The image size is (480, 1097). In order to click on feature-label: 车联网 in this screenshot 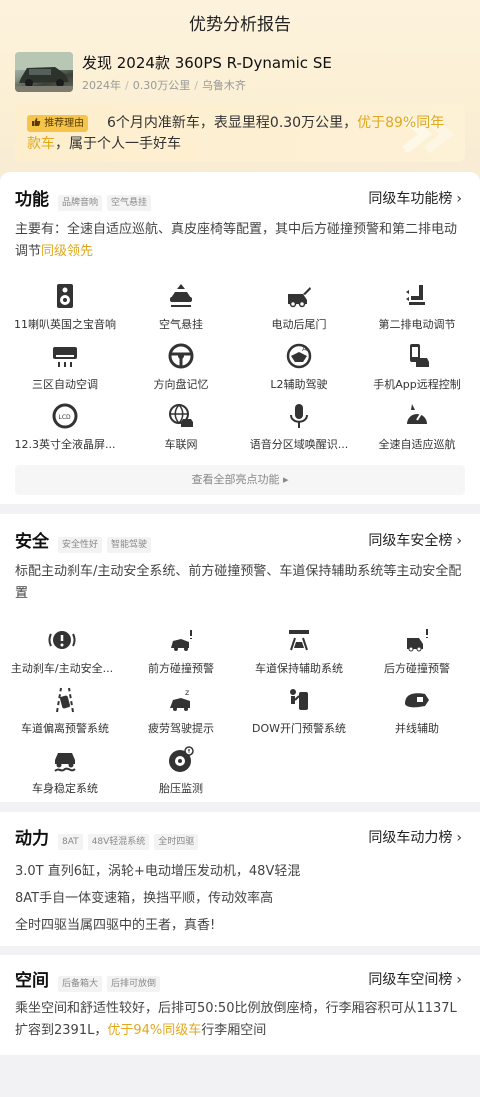, I will do `click(181, 444)`.